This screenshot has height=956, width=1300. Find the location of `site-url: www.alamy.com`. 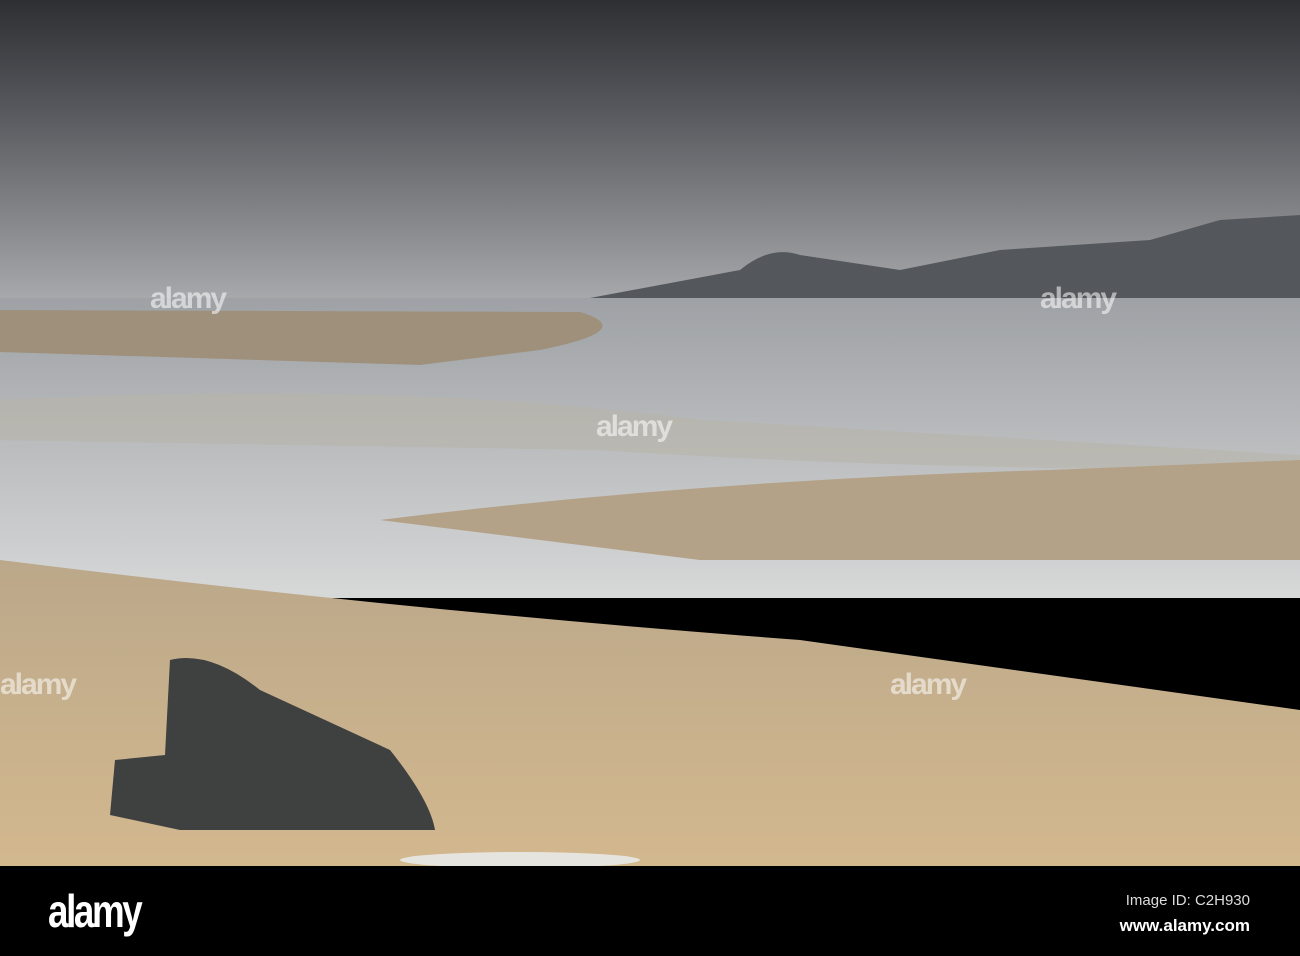

site-url: www.alamy.com is located at coordinates (1184, 925).